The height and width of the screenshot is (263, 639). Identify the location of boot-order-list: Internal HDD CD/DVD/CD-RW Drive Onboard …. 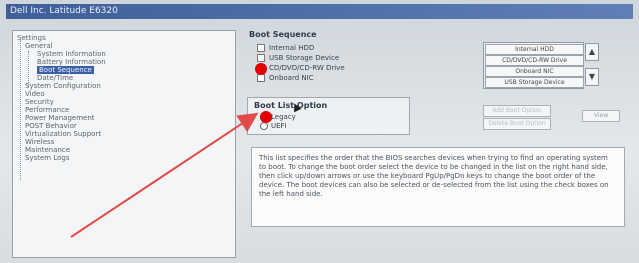
(533, 65).